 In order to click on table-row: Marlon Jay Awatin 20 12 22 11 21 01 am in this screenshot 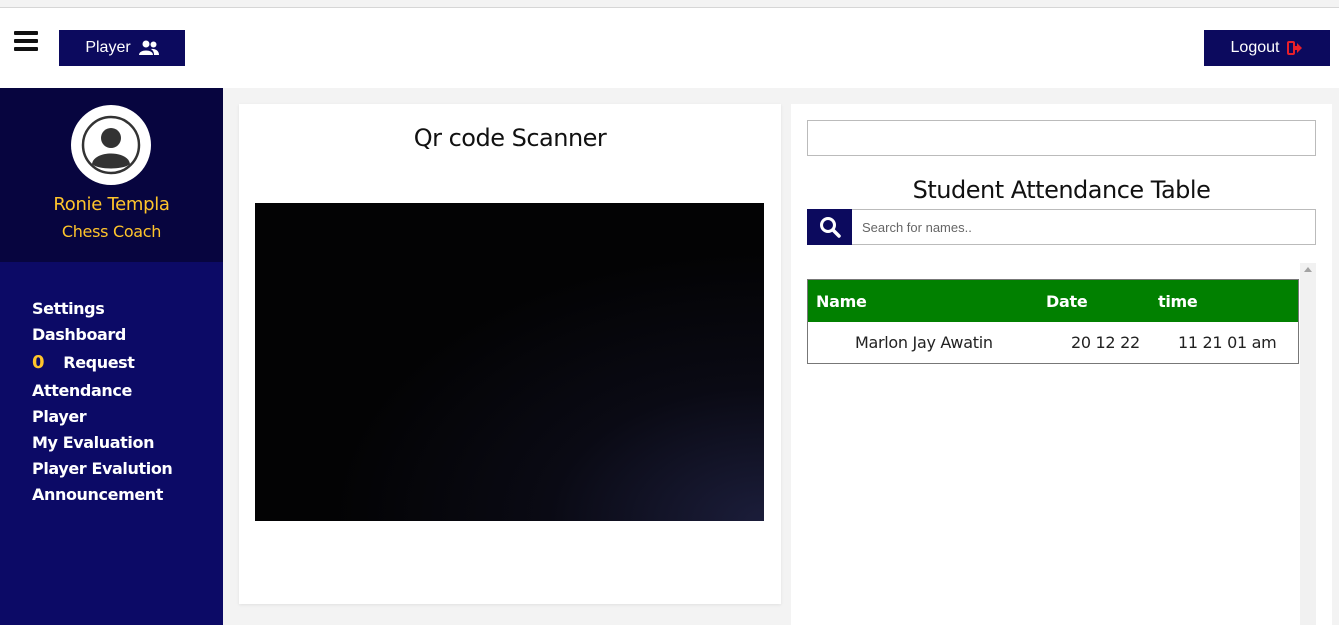, I will do `click(1053, 342)`.